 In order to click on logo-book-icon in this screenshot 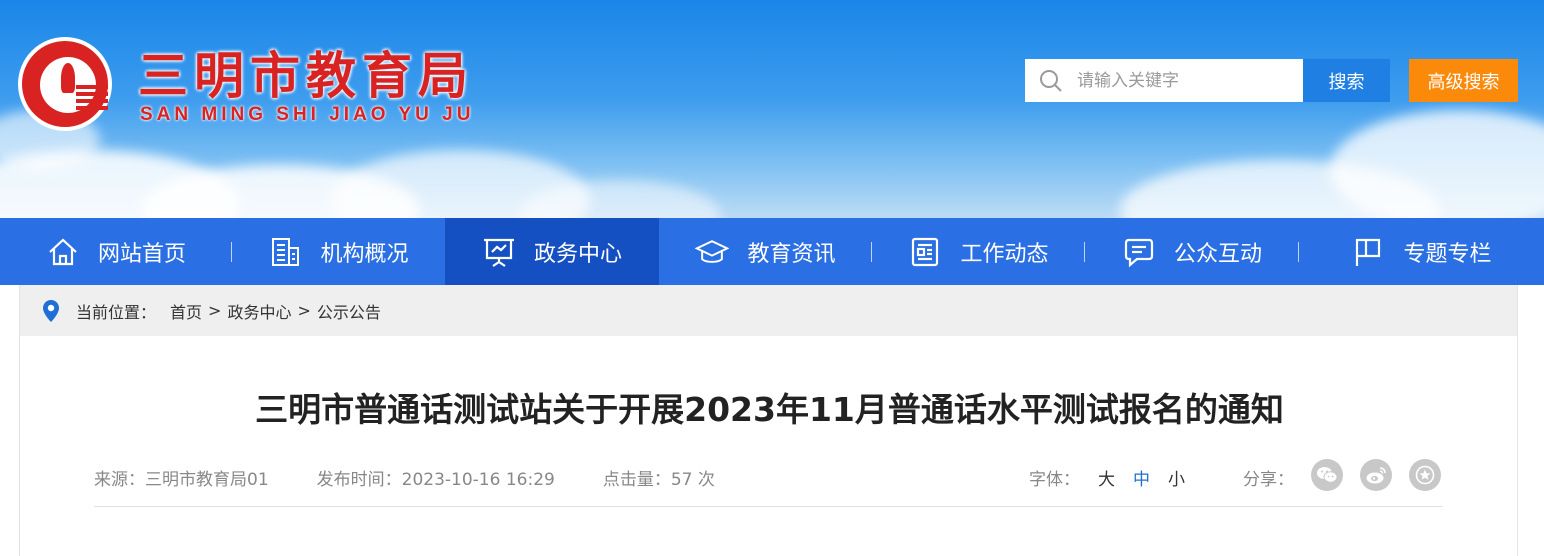, I will do `click(92, 98)`.